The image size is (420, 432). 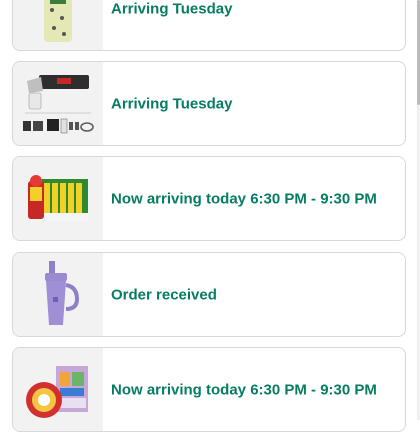 What do you see at coordinates (164, 294) in the screenshot?
I see `delivery-status: Order received` at bounding box center [164, 294].